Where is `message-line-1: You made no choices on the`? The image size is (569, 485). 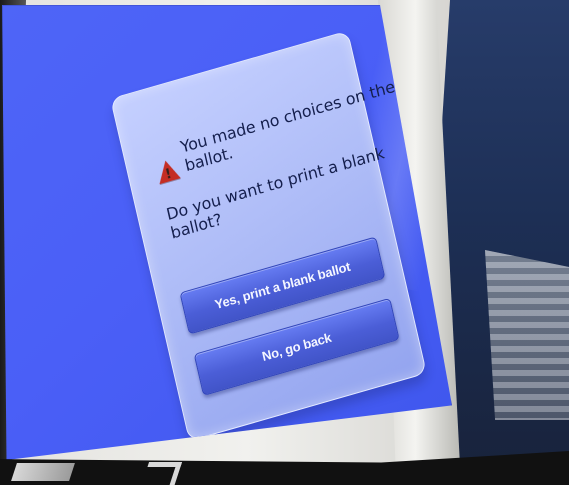 message-line-1: You made no choices on the is located at coordinates (287, 116).